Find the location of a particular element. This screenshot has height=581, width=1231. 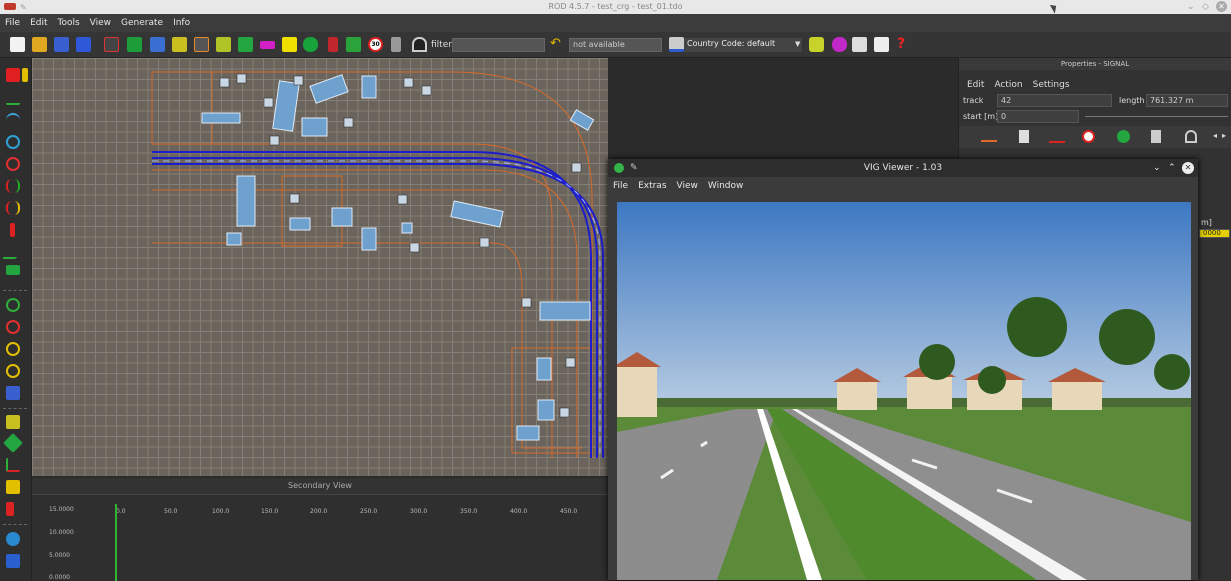

signal-tool-icon is located at coordinates (13, 487).